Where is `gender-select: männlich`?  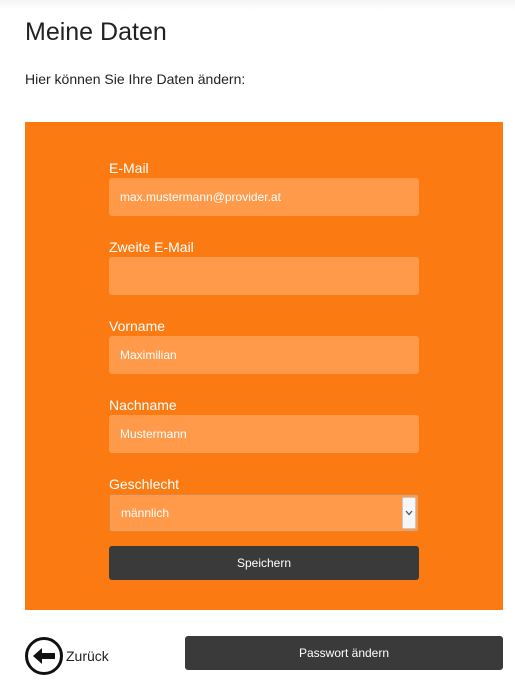 gender-select: männlich is located at coordinates (264, 513).